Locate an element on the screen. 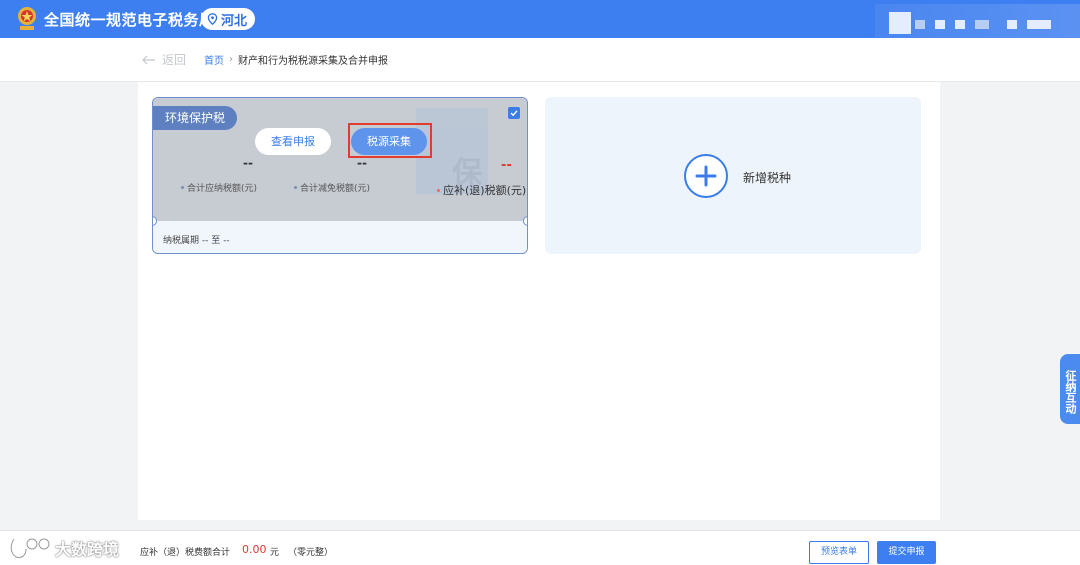 Image resolution: width=1080 pixels, height=565 pixels. total-reduction-label: 合计减免税额(元) is located at coordinates (332, 187).